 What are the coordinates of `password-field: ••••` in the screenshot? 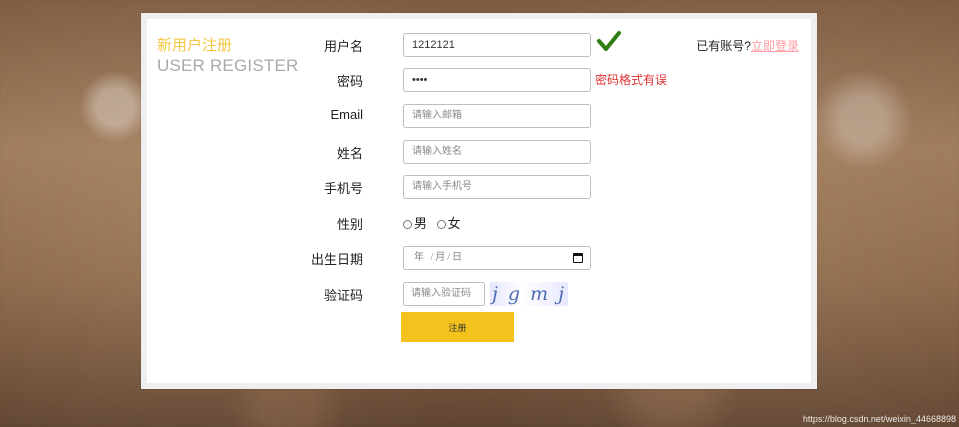 It's located at (497, 80).